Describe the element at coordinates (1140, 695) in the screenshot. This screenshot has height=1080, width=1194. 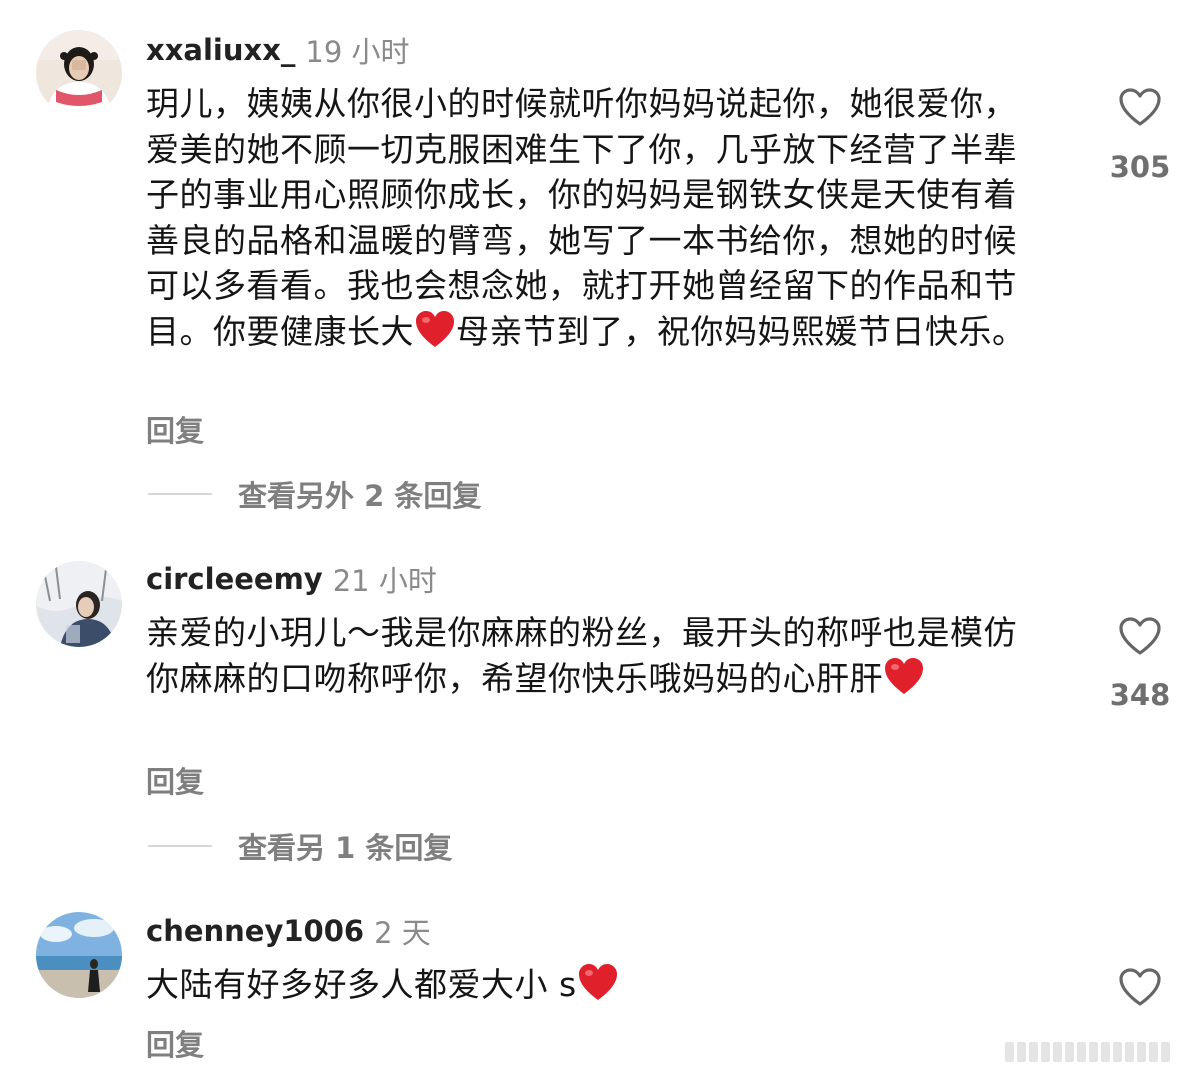
I see `like-count: 348` at that location.